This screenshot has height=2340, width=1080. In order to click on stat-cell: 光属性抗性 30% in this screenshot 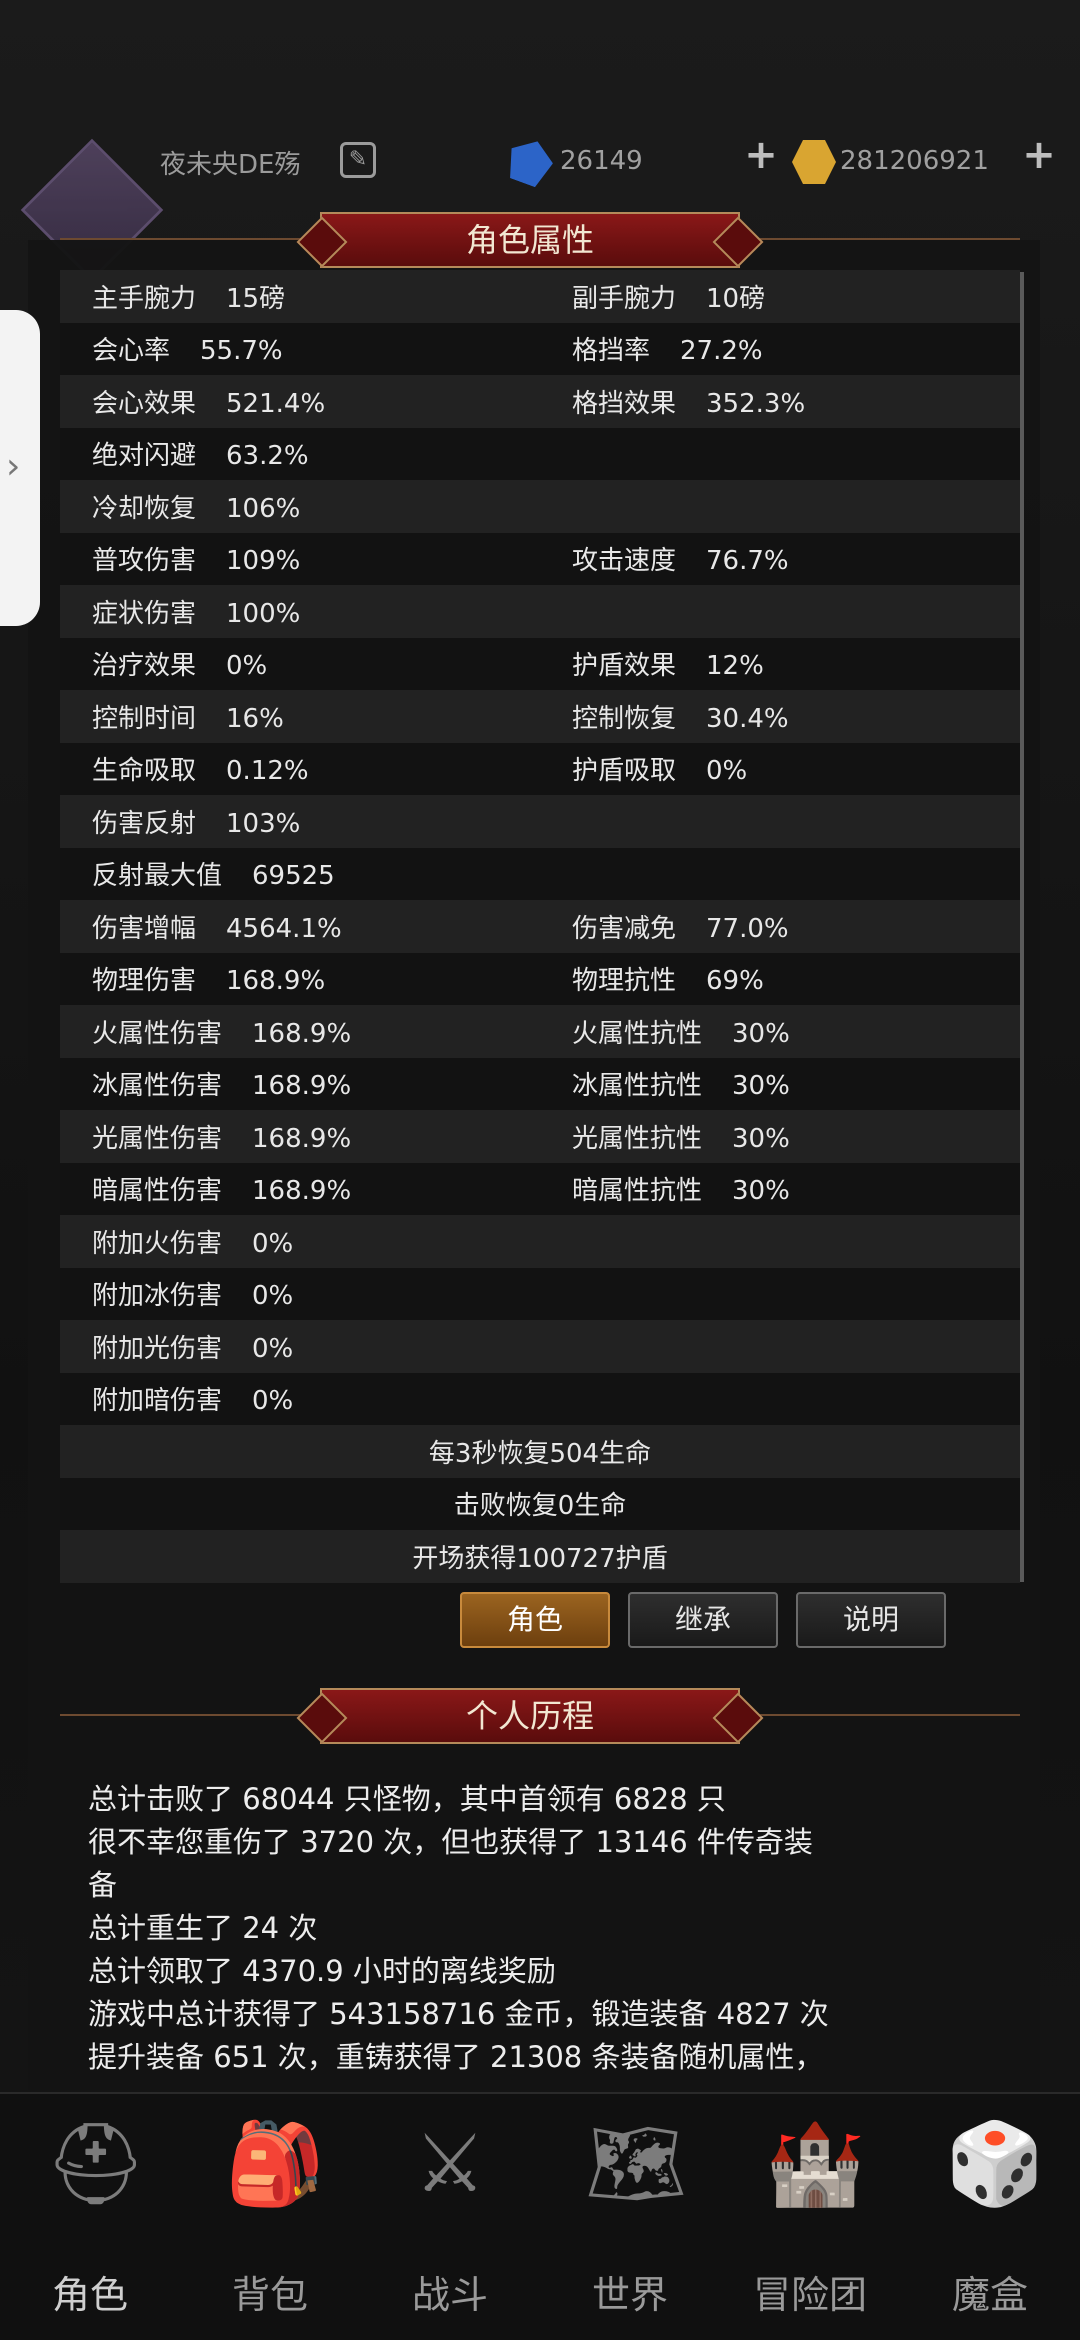, I will do `click(780, 1136)`.